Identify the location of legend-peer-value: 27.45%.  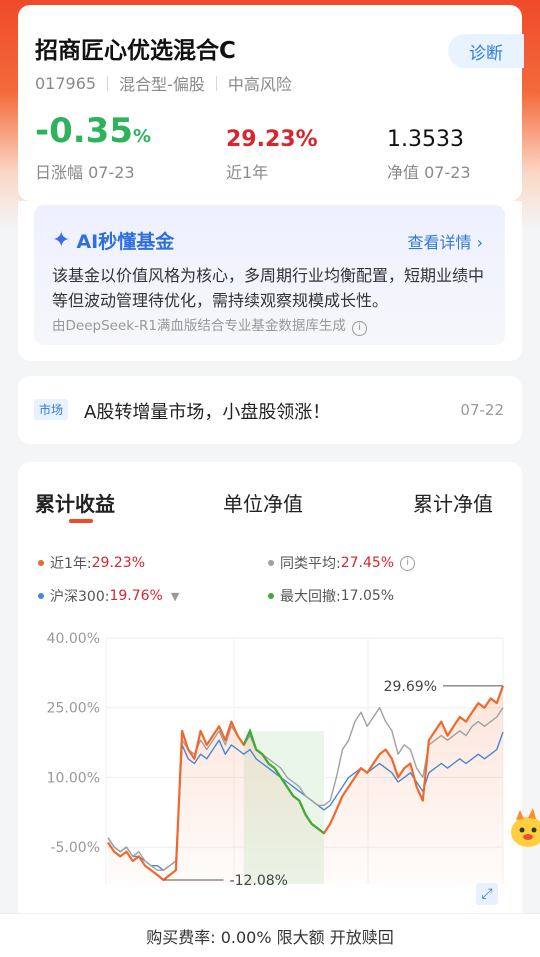
(367, 563).